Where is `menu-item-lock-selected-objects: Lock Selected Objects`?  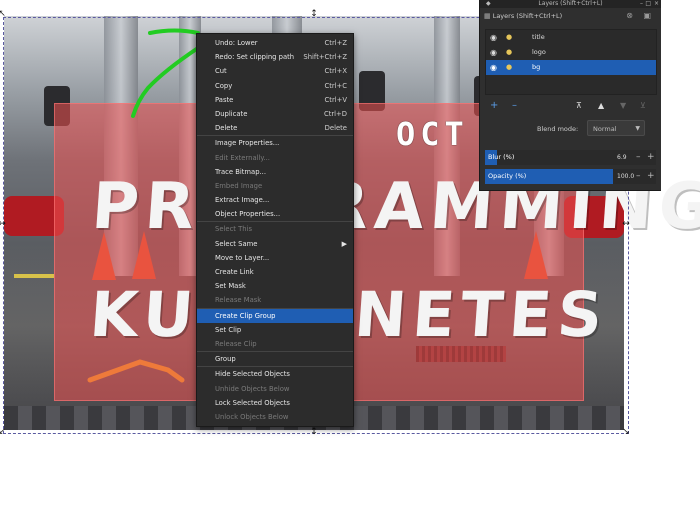
menu-item-lock-selected-objects: Lock Selected Objects is located at coordinates (275, 403).